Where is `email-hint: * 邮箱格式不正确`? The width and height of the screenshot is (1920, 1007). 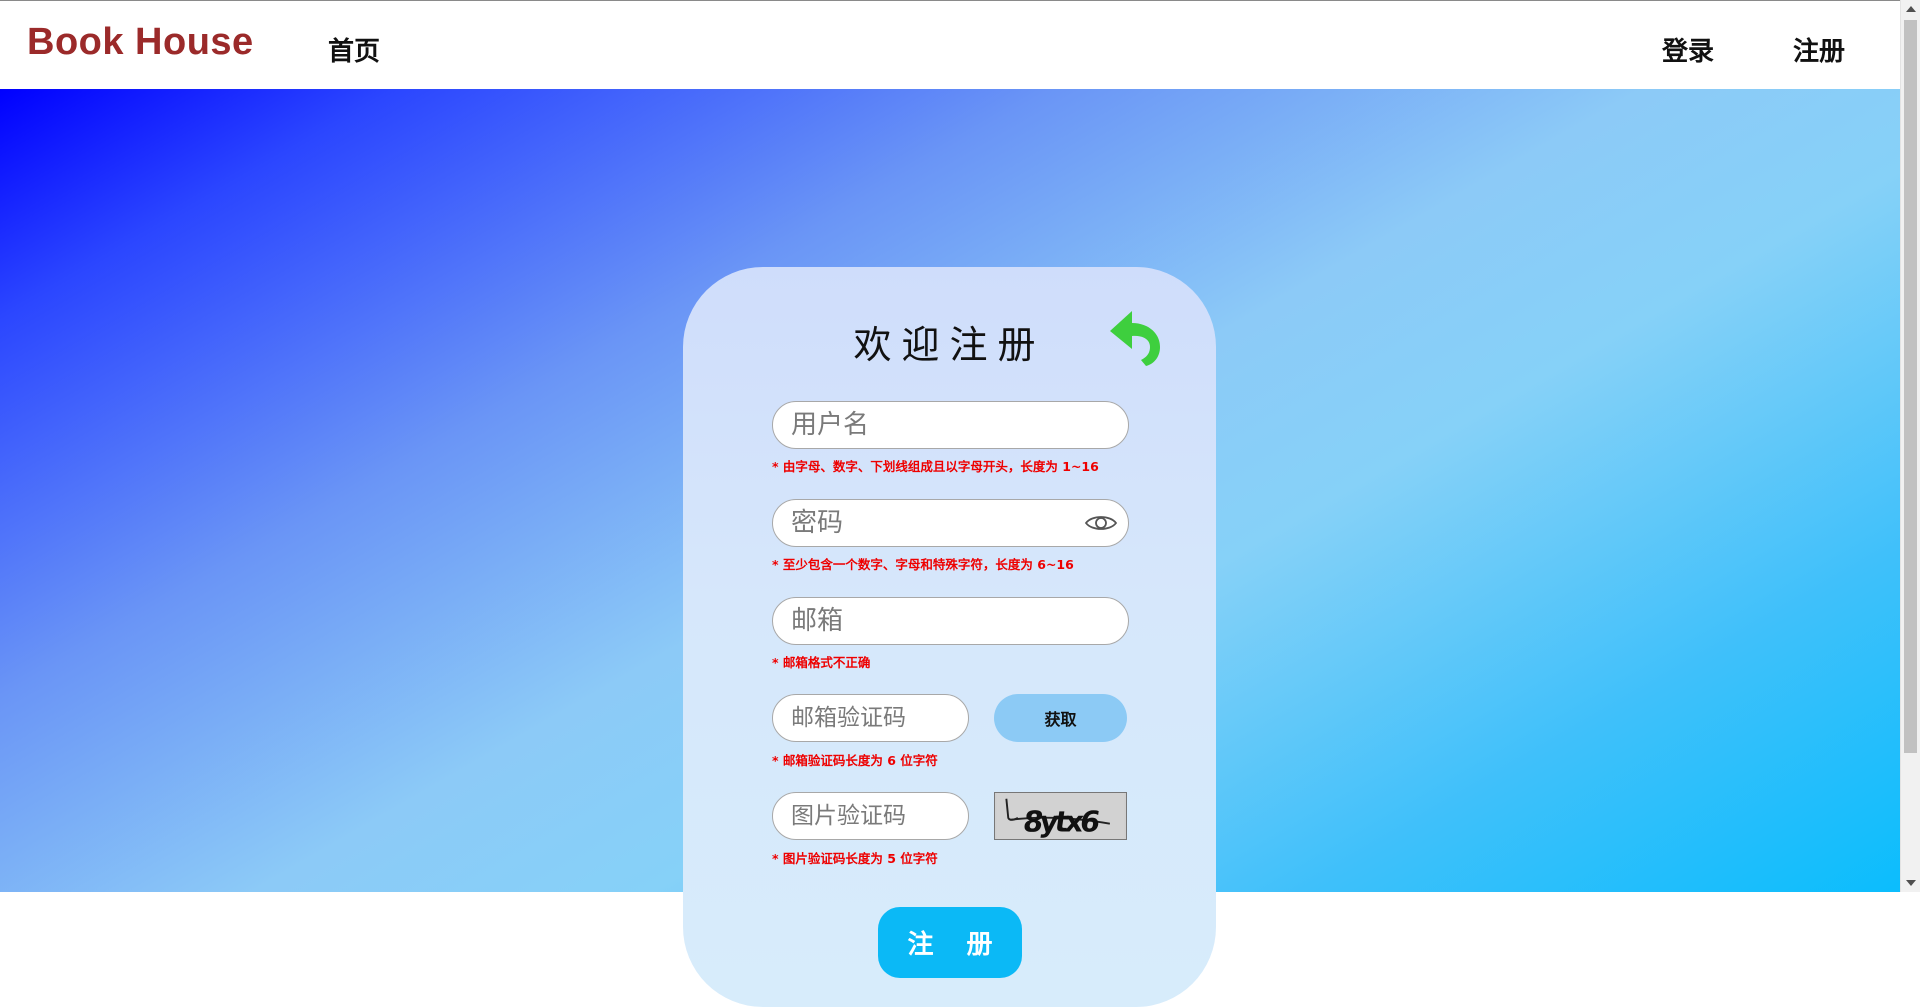 email-hint: * 邮箱格式不正确 is located at coordinates (821, 662).